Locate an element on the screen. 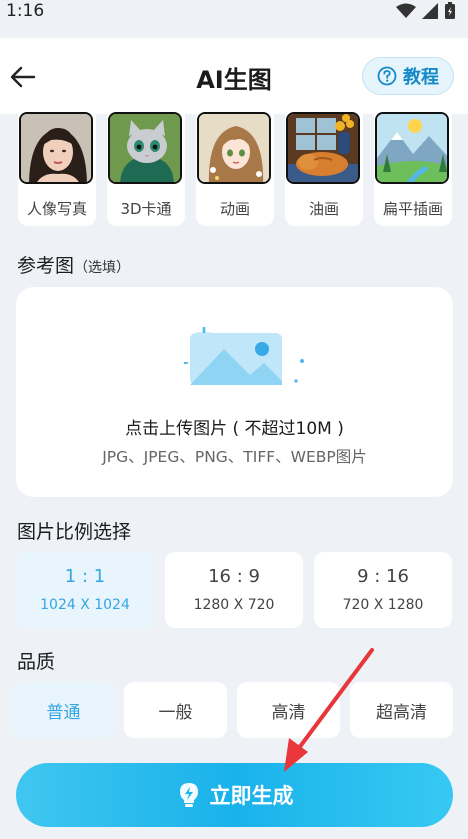 Image resolution: width=468 pixels, height=839 pixels. style-item-3d-cartoon: 3D卡通 is located at coordinates (146, 169).